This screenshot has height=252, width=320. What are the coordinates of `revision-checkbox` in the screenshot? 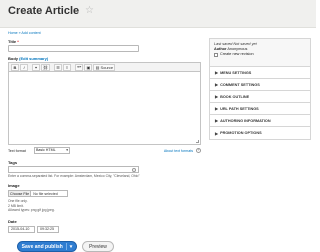 It's located at (216, 54).